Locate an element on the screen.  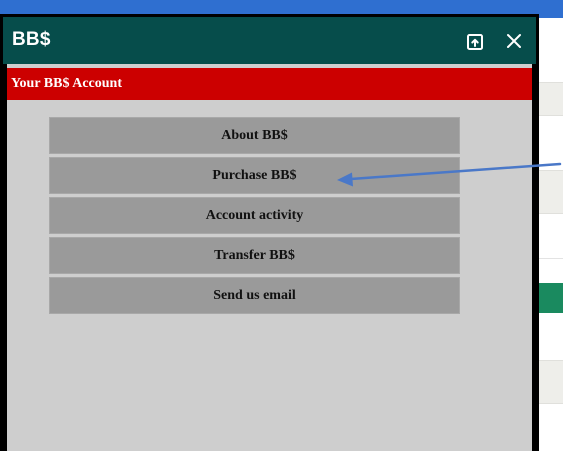
menu-item-transfer: Transfer BB$ is located at coordinates (254, 255).